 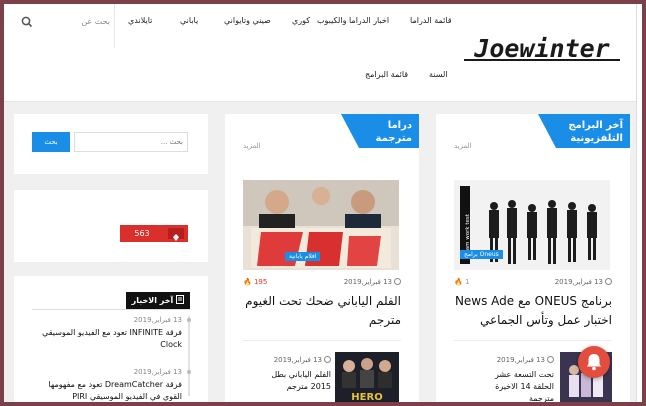 I want to click on logo-text: Joewinter, so click(x=541, y=48).